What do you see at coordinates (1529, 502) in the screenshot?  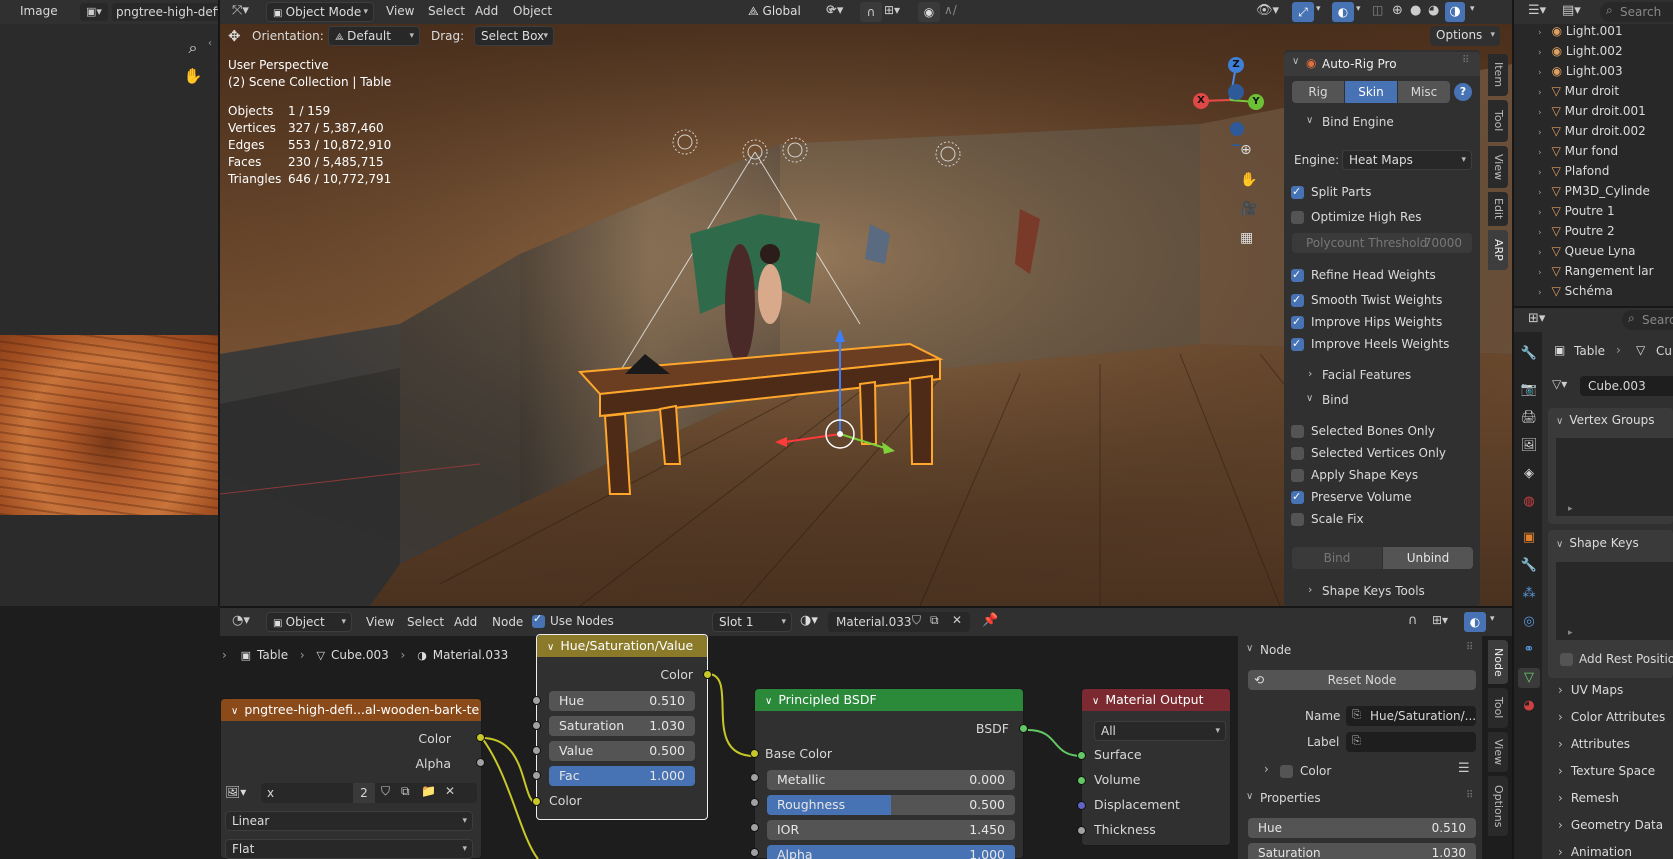 I see `world-tab-icon: ◍` at bounding box center [1529, 502].